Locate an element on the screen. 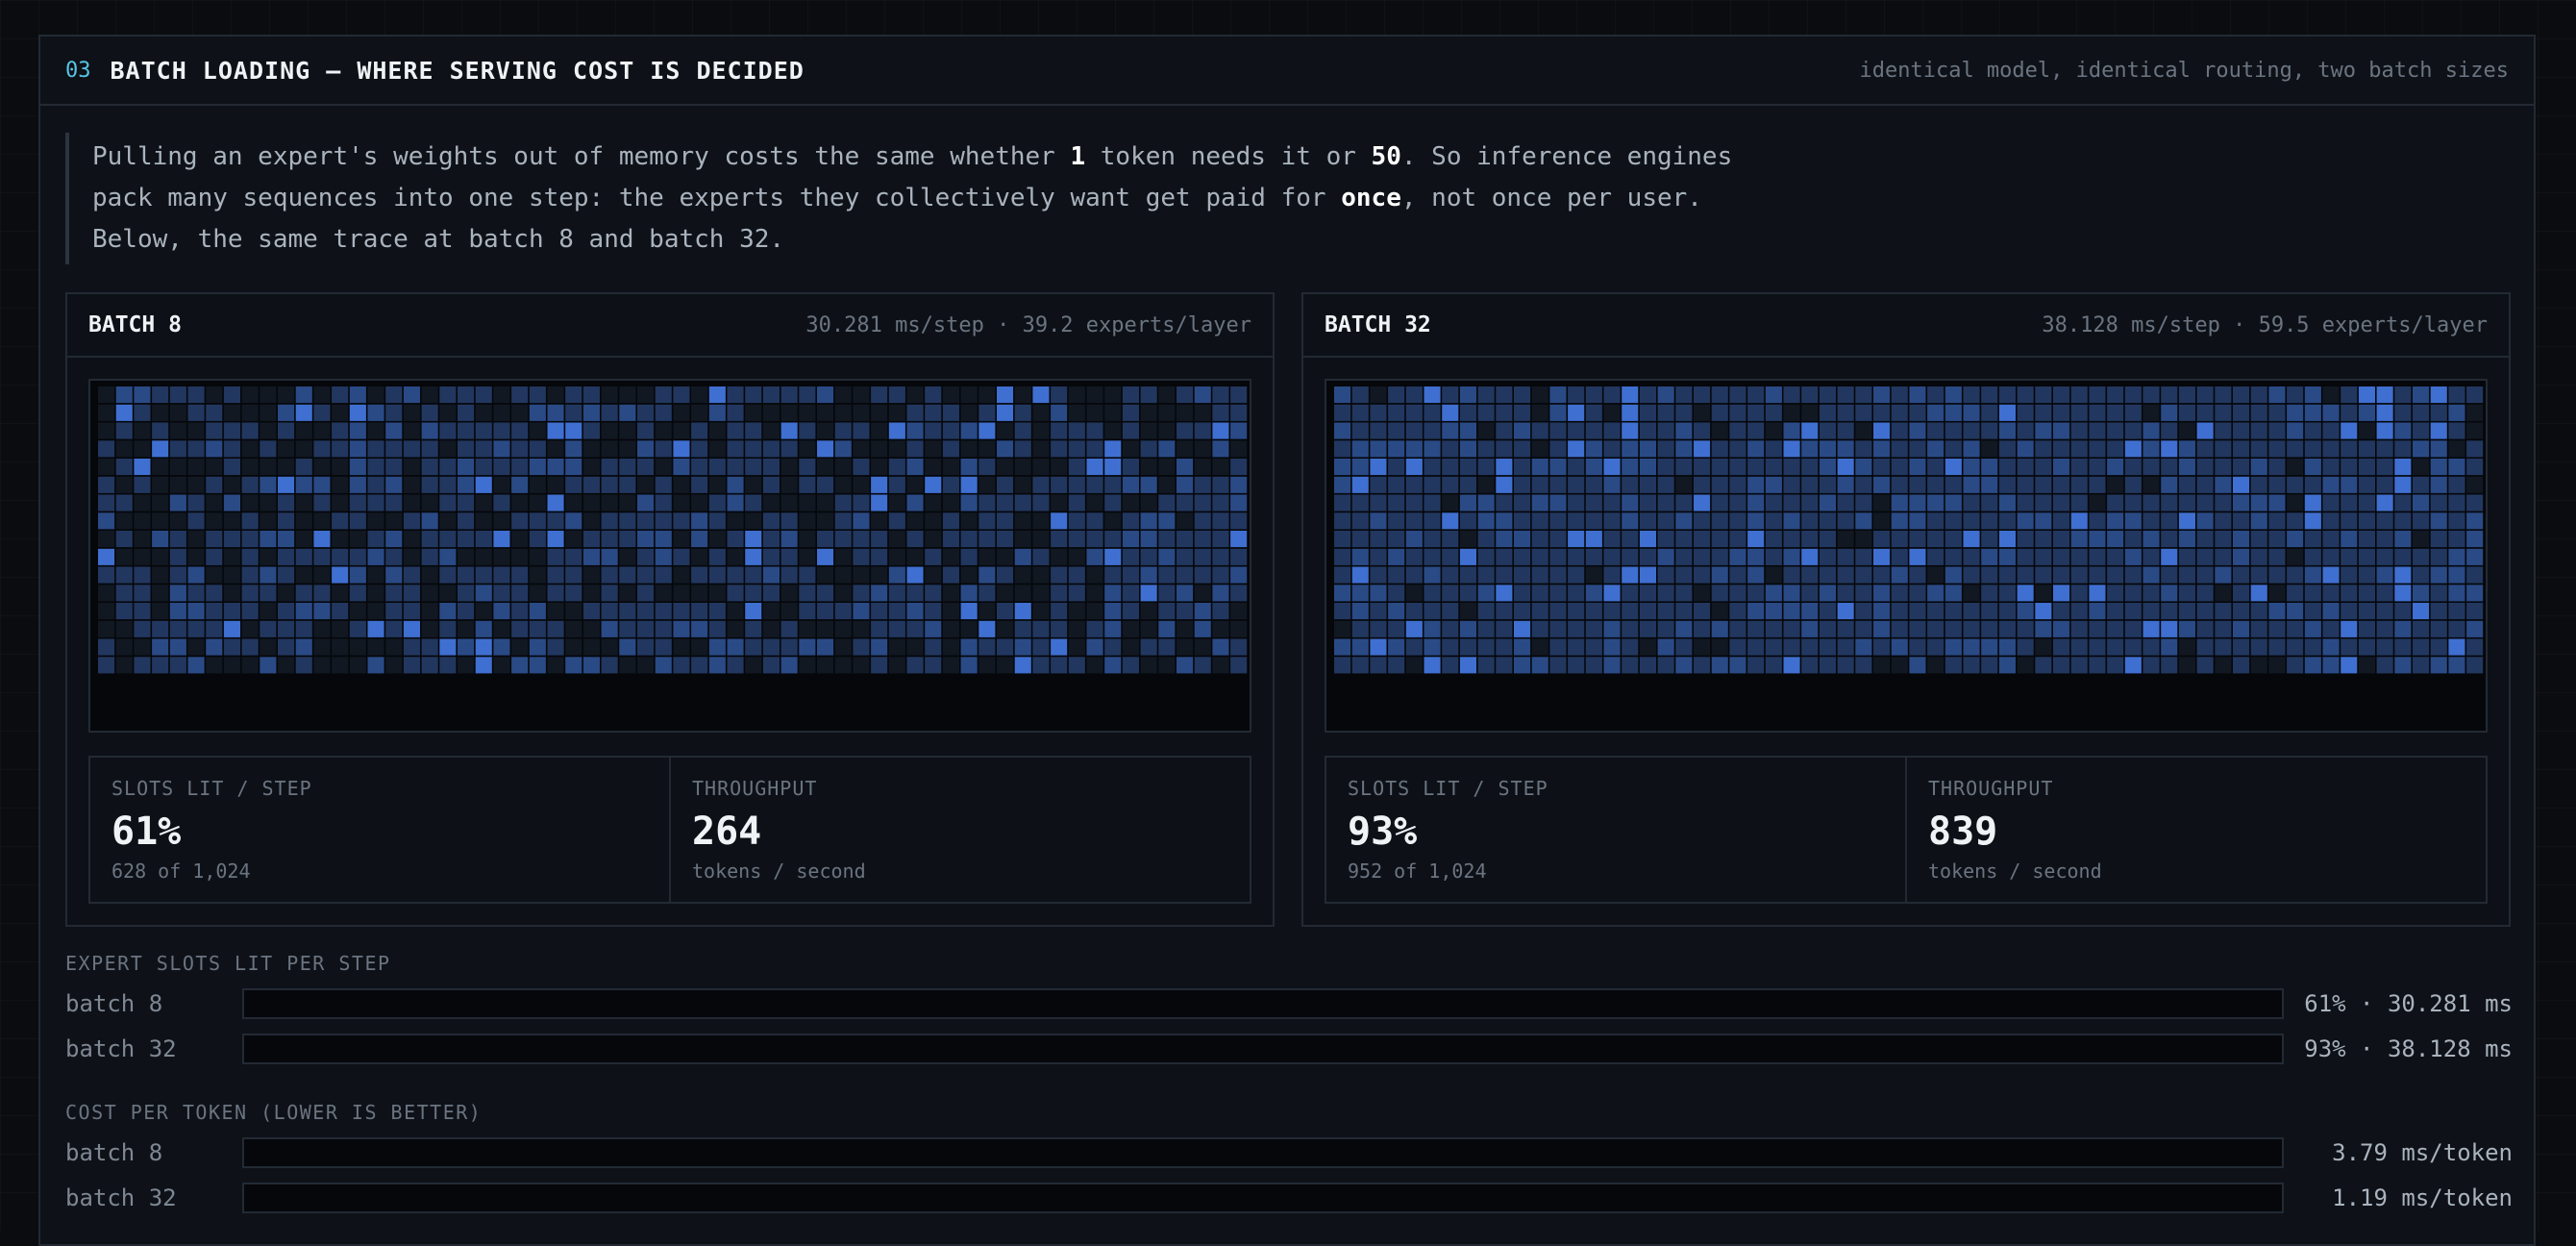 The image size is (2576, 1246). bar-row: batch 32 1.19 ms/token is located at coordinates (1289, 1198).